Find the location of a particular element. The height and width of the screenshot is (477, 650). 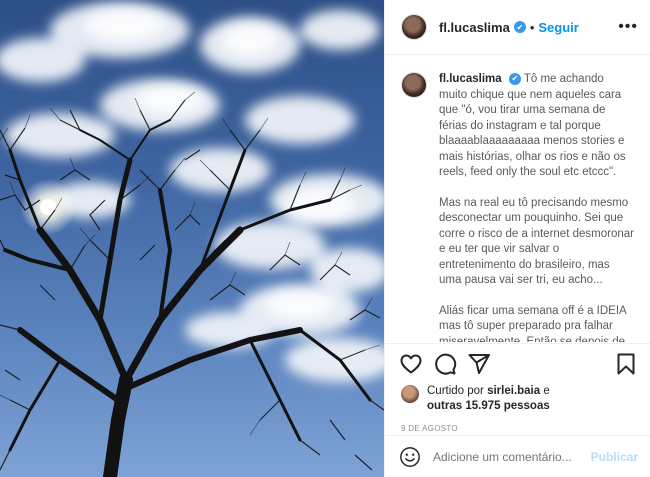

follow-button: Seguir is located at coordinates (558, 27).